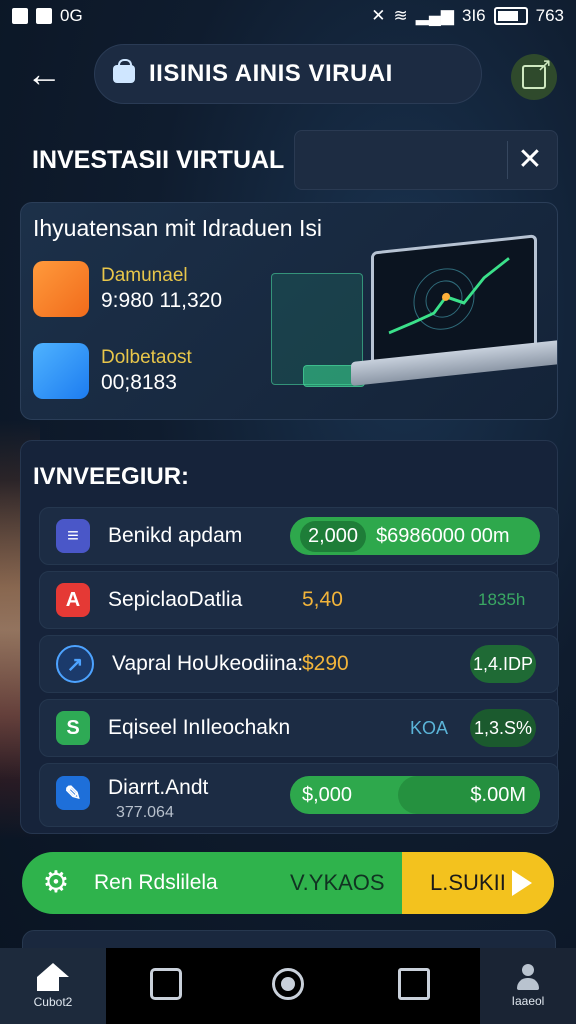 The width and height of the screenshot is (576, 1024). What do you see at coordinates (146, 357) in the screenshot?
I see `stat-label: Dolbetaost` at bounding box center [146, 357].